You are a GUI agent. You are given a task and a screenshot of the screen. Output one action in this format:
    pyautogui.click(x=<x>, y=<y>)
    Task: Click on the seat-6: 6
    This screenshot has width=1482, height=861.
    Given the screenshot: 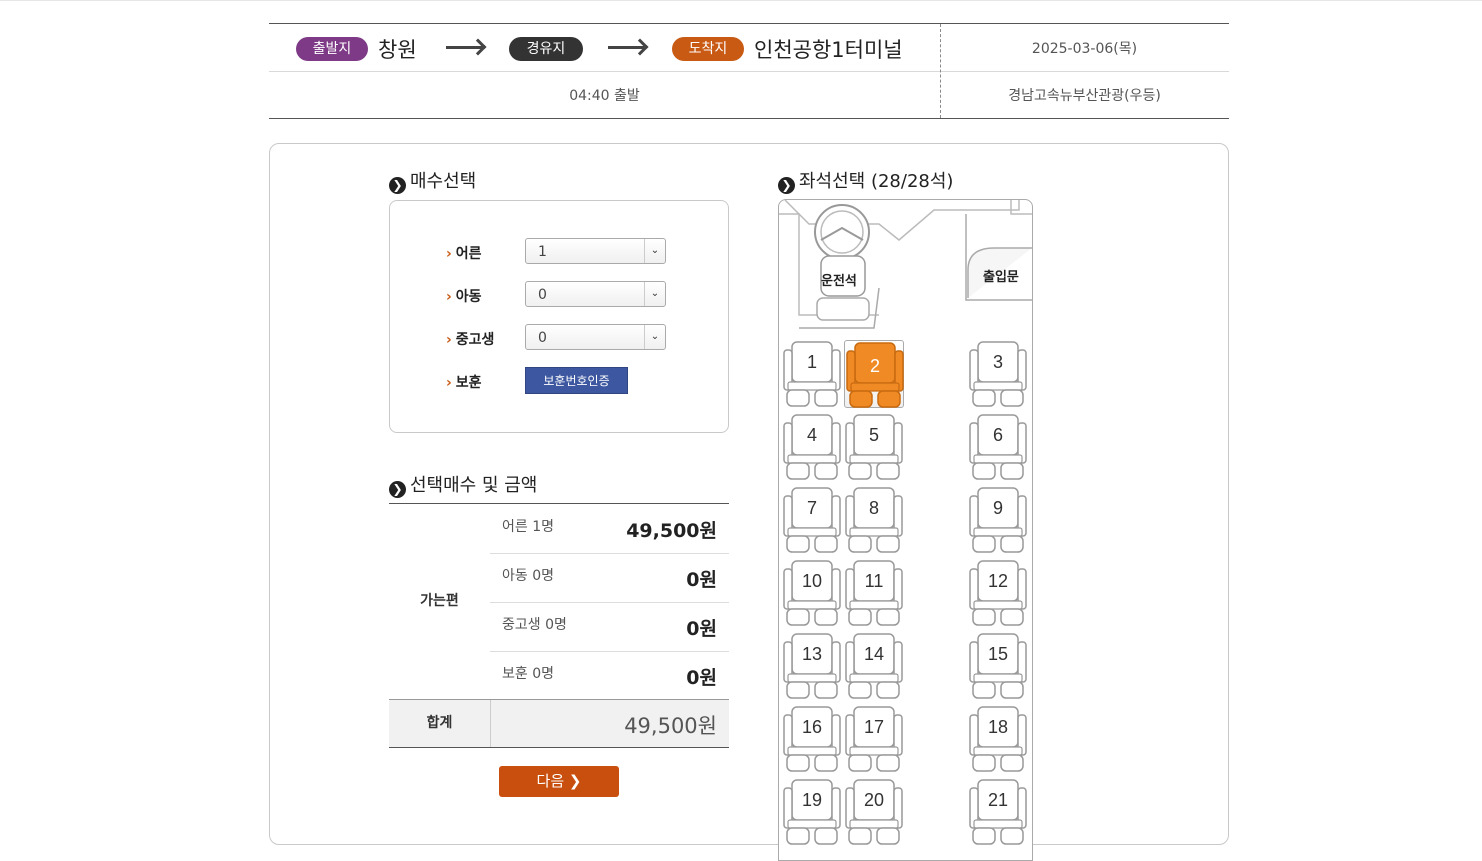 What is the action you would take?
    pyautogui.click(x=998, y=447)
    